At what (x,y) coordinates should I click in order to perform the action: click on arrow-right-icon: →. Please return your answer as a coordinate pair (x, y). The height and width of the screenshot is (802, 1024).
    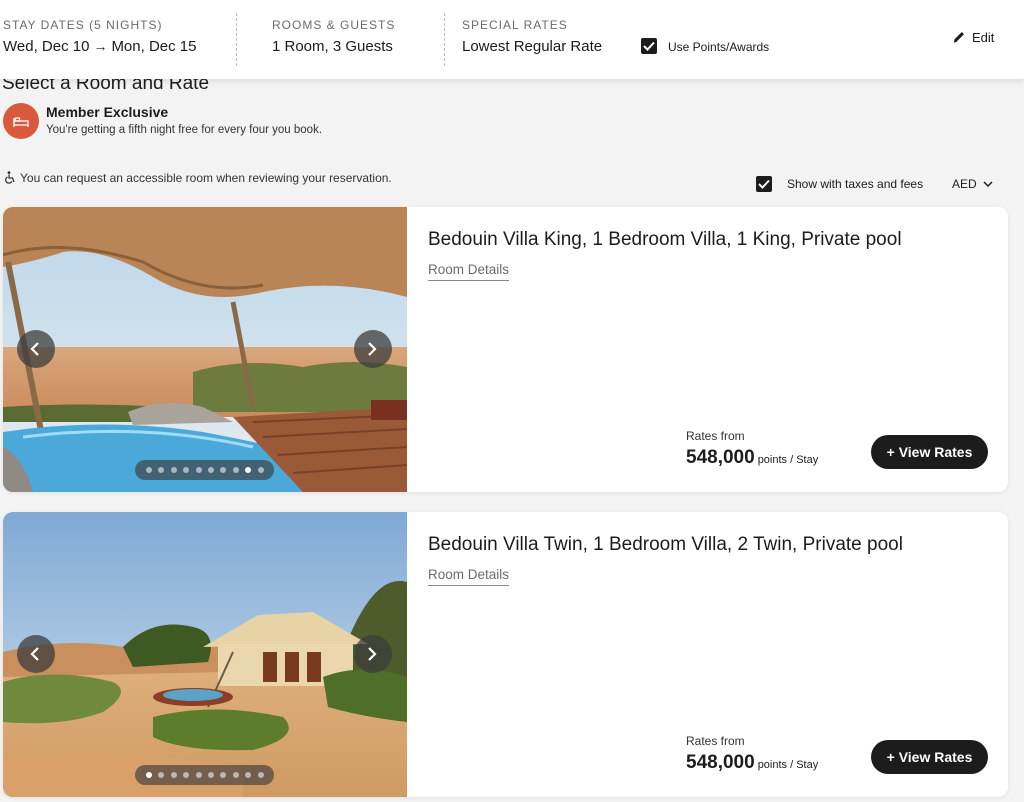
    Looking at the image, I should click on (100, 46).